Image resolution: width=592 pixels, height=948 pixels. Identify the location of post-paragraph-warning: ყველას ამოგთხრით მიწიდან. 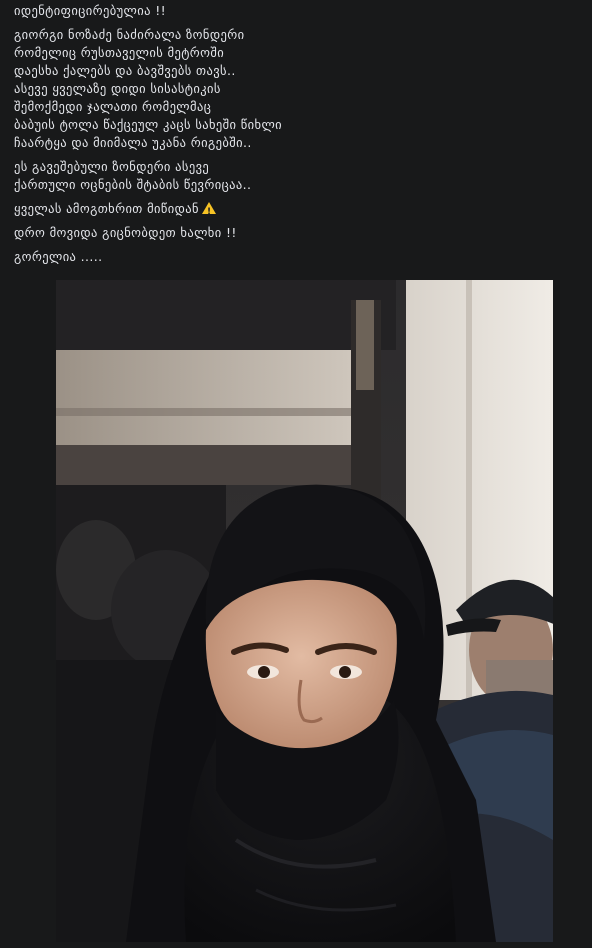
(294, 210).